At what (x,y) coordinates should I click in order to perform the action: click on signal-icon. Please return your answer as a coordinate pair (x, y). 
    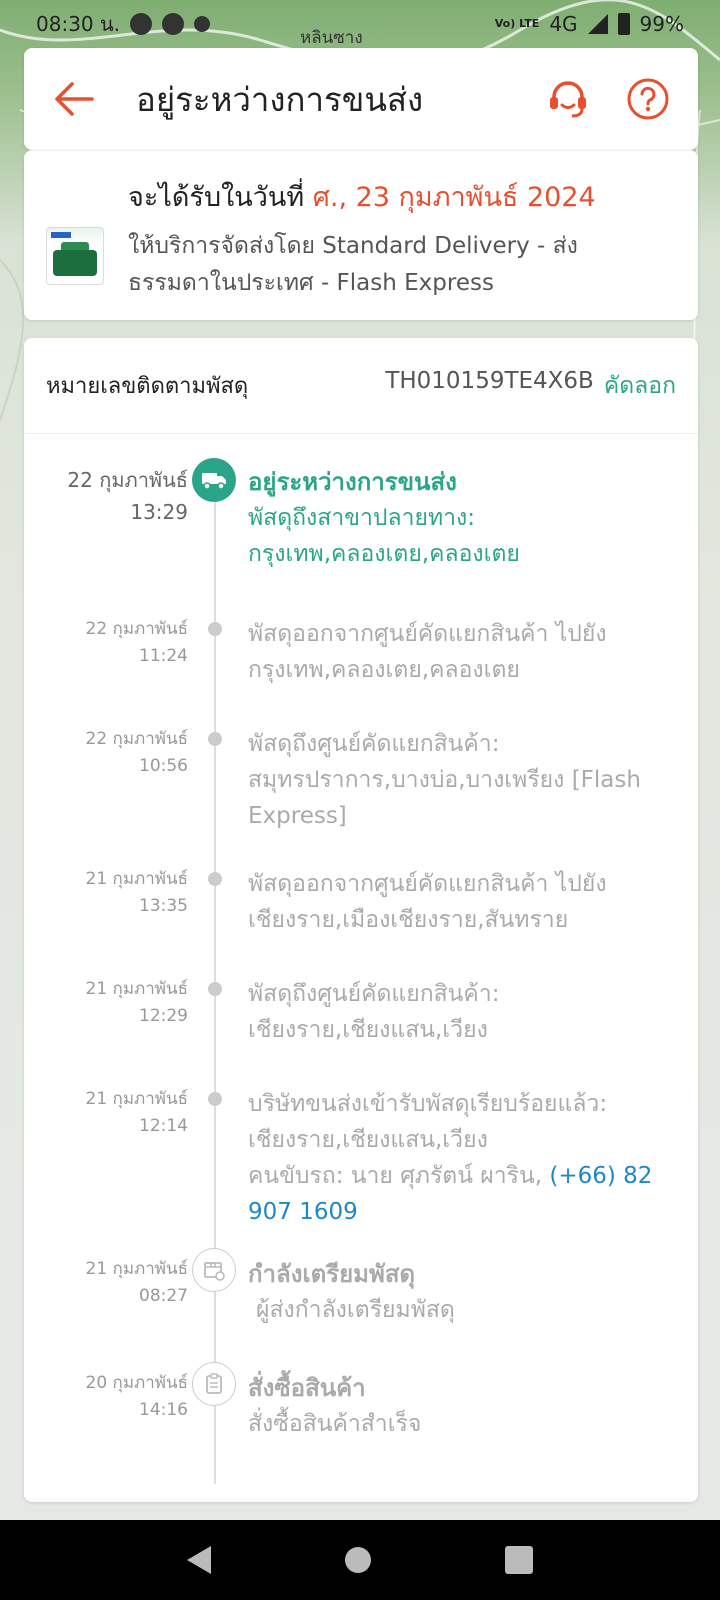
    Looking at the image, I should click on (597, 24).